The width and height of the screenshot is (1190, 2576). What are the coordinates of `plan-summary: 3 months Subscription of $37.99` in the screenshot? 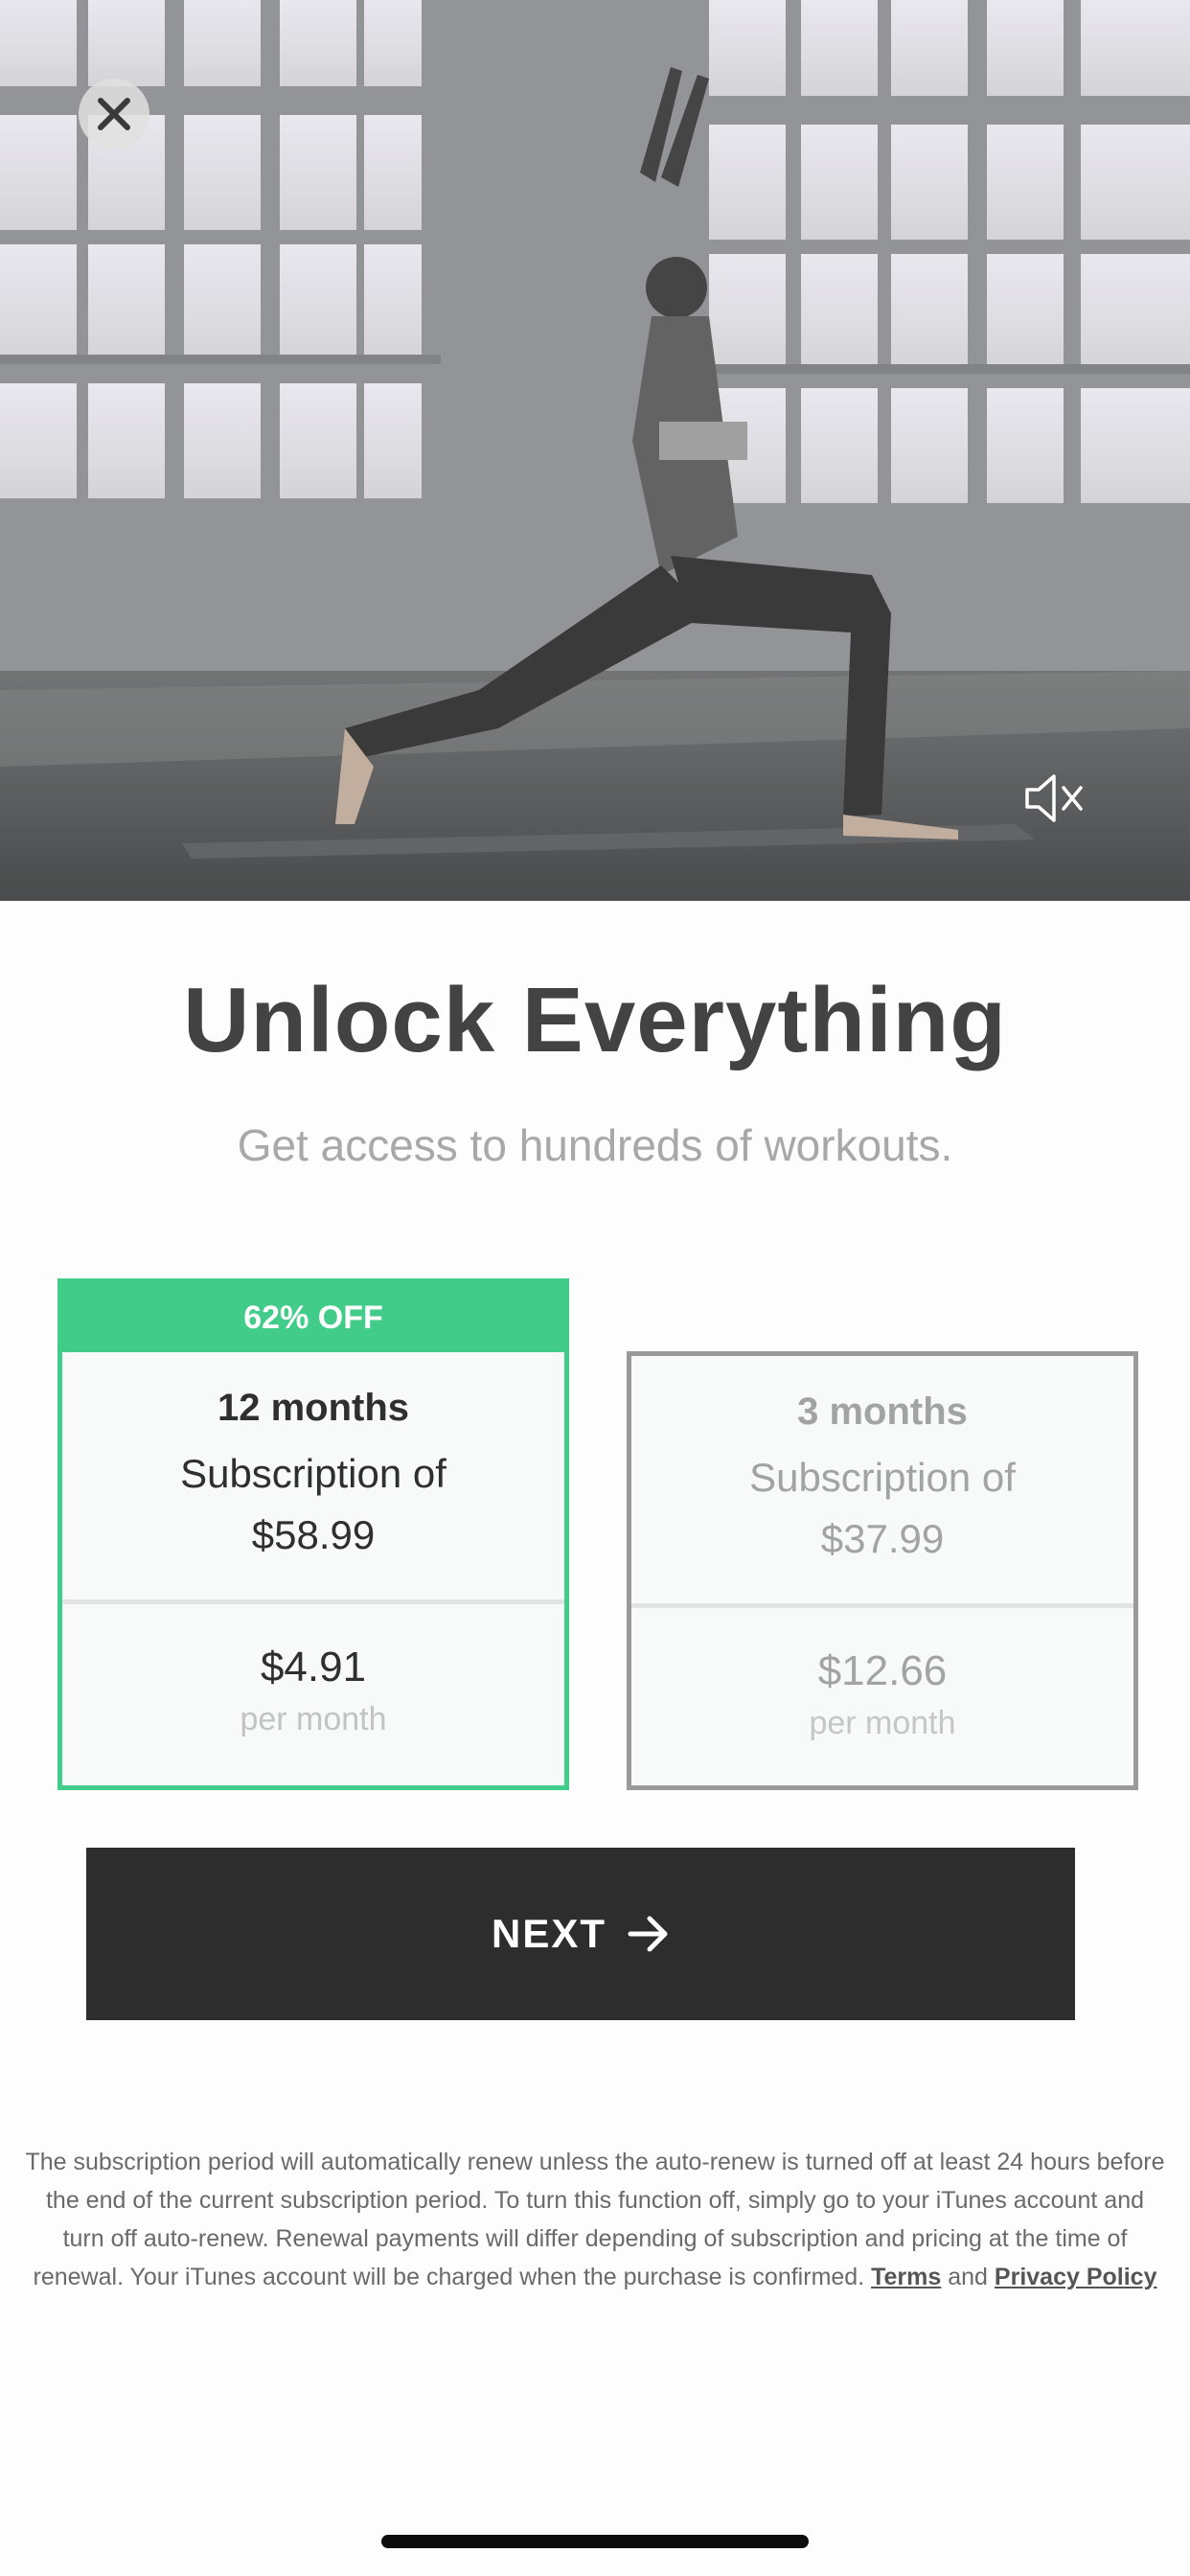 It's located at (882, 1479).